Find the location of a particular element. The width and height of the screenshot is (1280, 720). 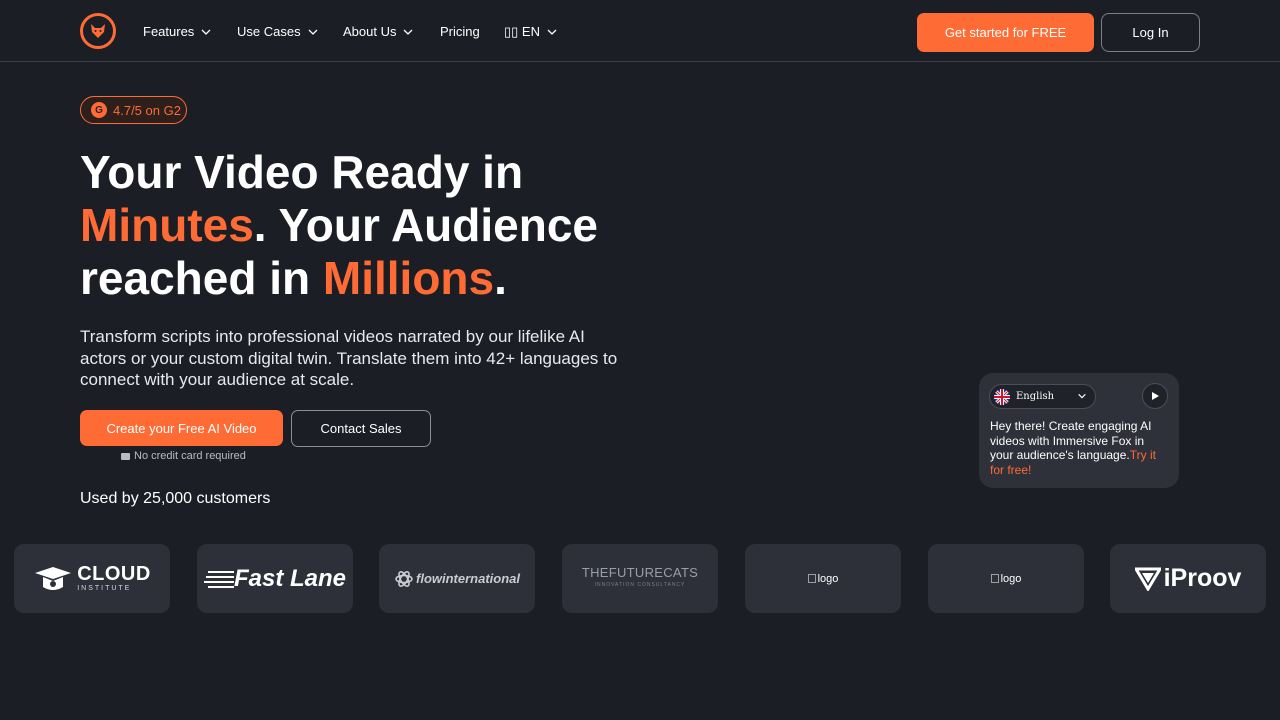

iproov-v-icon is located at coordinates (1147, 579).